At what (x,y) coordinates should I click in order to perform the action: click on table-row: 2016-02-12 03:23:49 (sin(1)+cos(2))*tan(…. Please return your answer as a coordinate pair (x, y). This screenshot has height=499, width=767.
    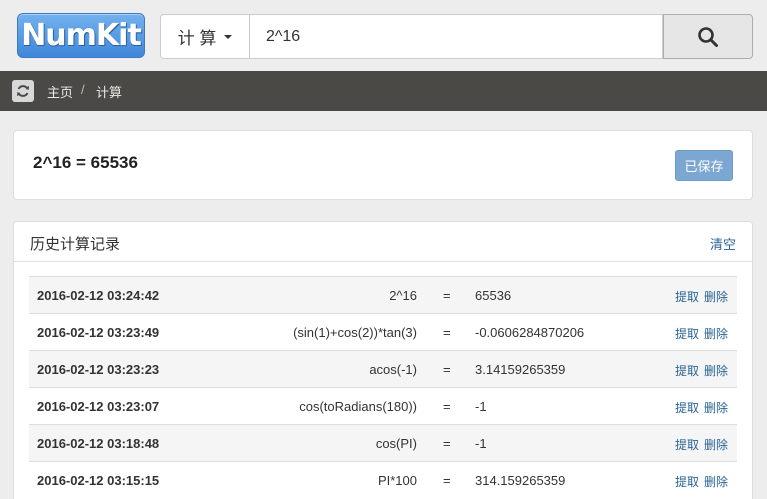
    Looking at the image, I should click on (383, 331).